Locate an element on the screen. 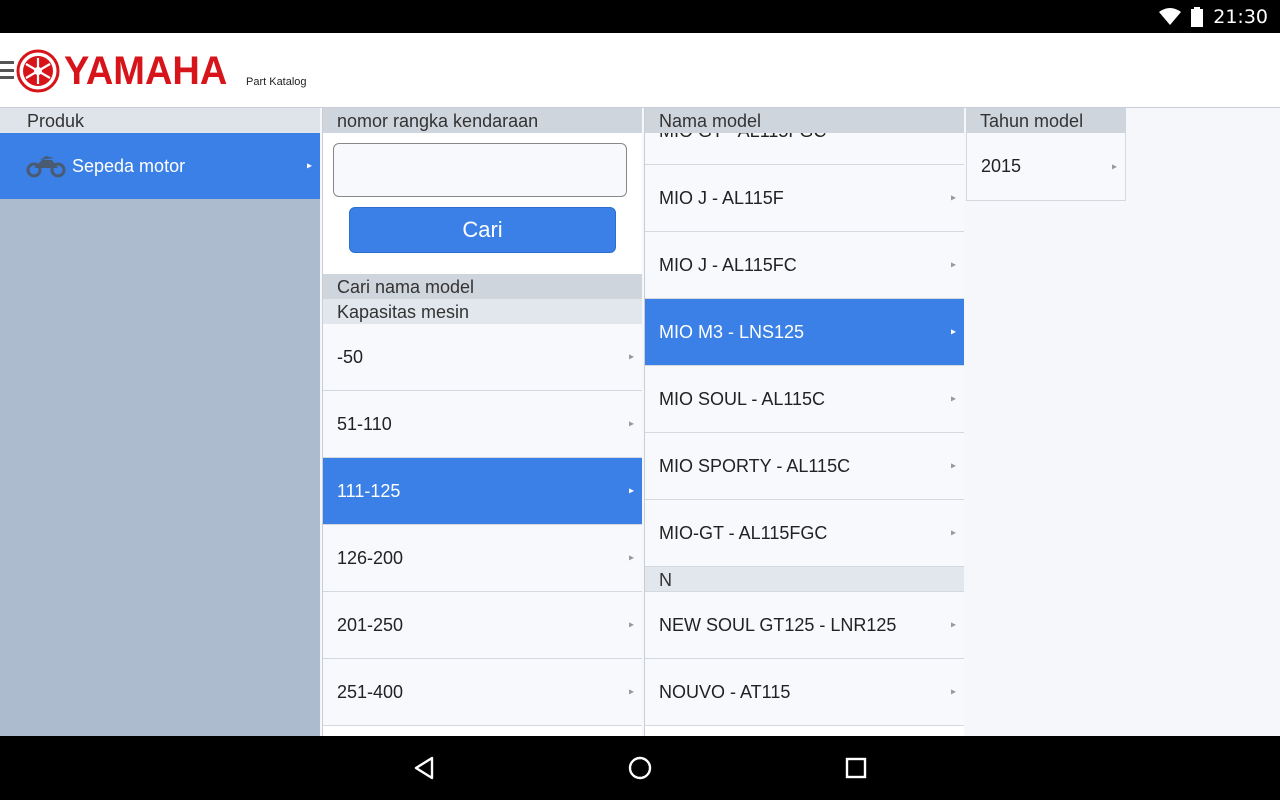 This screenshot has width=1280, height=800. capacity-item: -50 ▸ is located at coordinates (482, 357).